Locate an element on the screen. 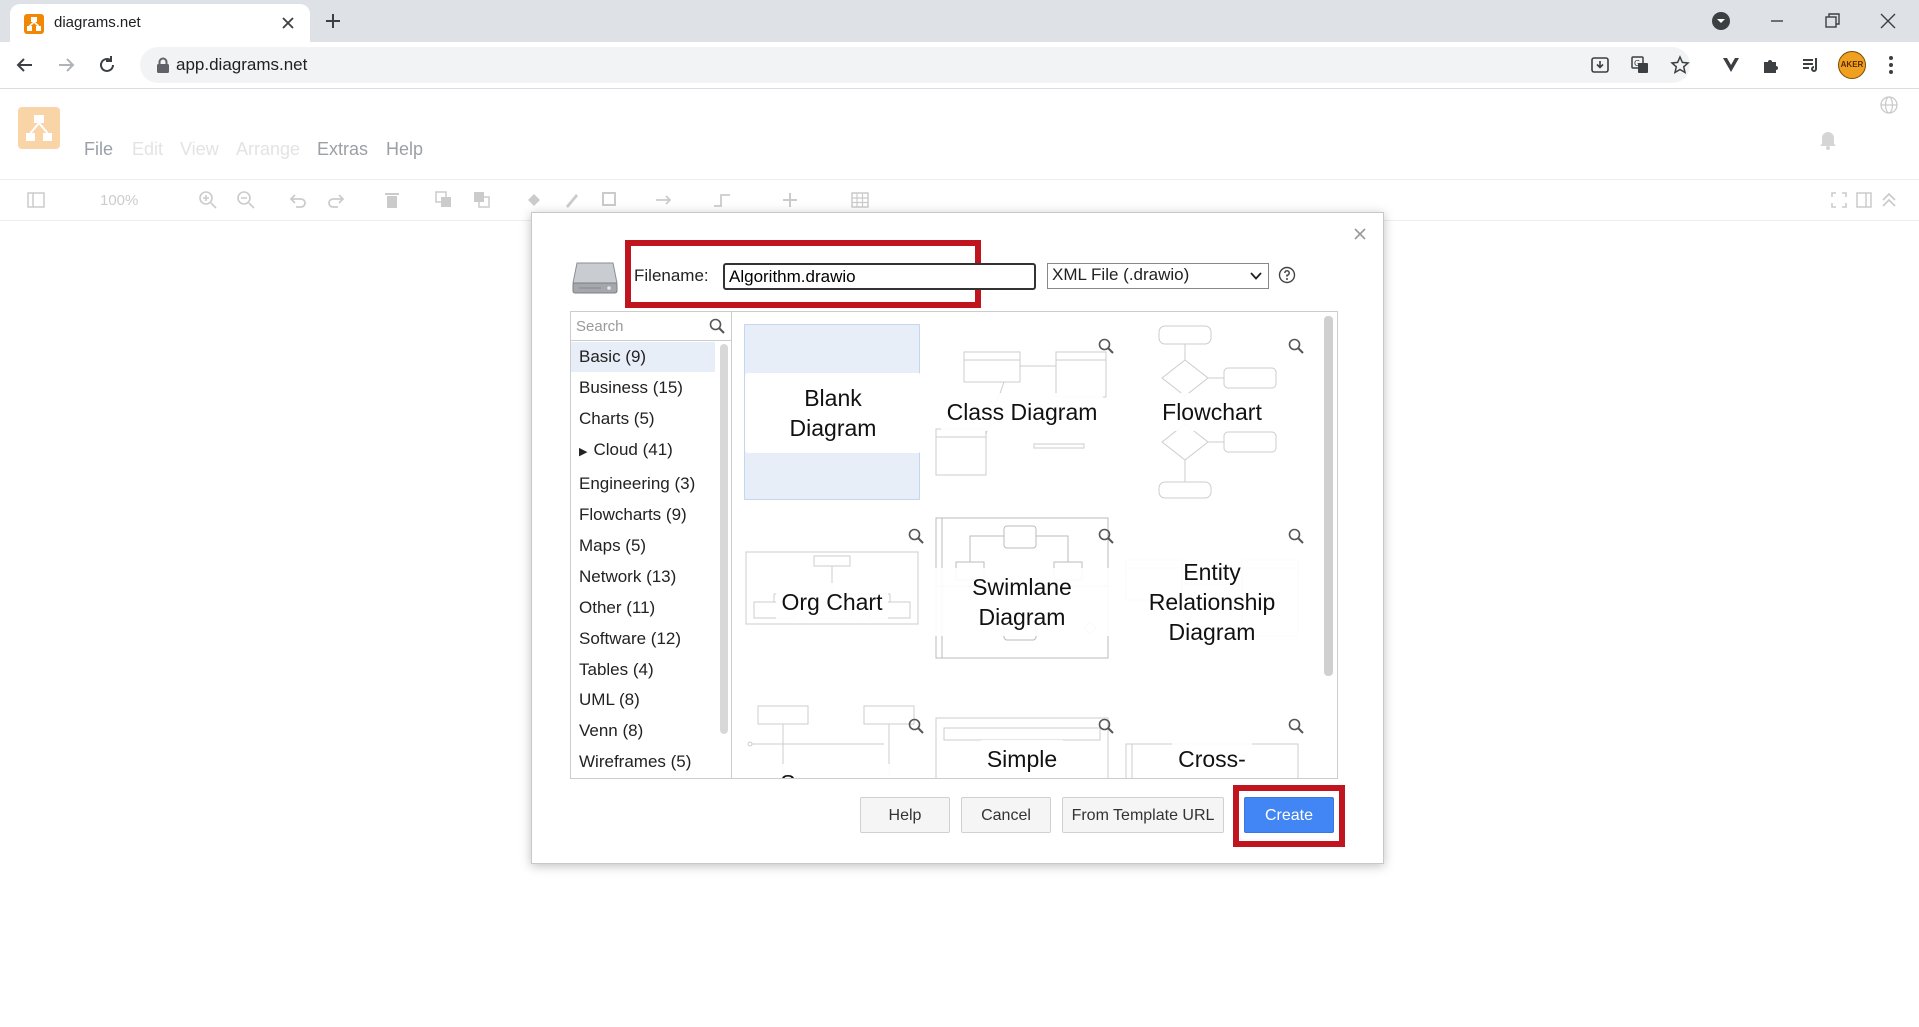 This screenshot has height=1027, width=1919. category-uml: UML (8) is located at coordinates (643, 700).